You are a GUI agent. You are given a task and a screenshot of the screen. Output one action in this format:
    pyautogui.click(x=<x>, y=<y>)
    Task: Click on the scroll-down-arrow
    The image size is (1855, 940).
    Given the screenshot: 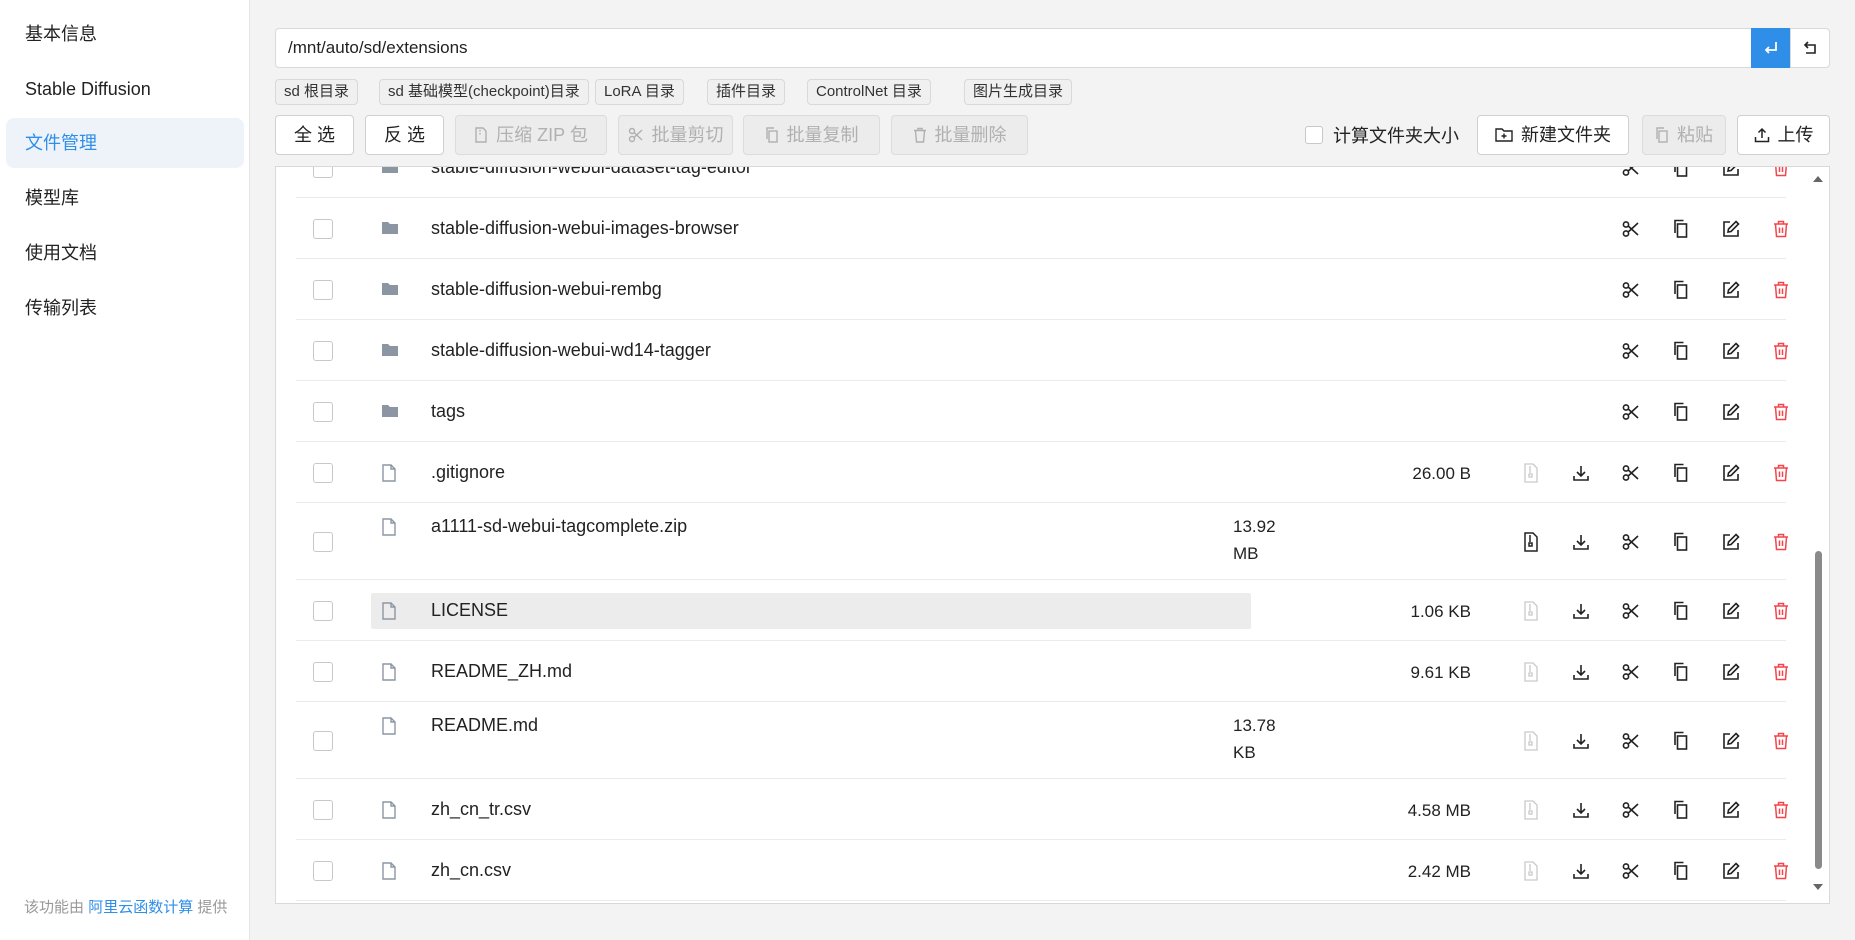 What is the action you would take?
    pyautogui.click(x=1818, y=887)
    